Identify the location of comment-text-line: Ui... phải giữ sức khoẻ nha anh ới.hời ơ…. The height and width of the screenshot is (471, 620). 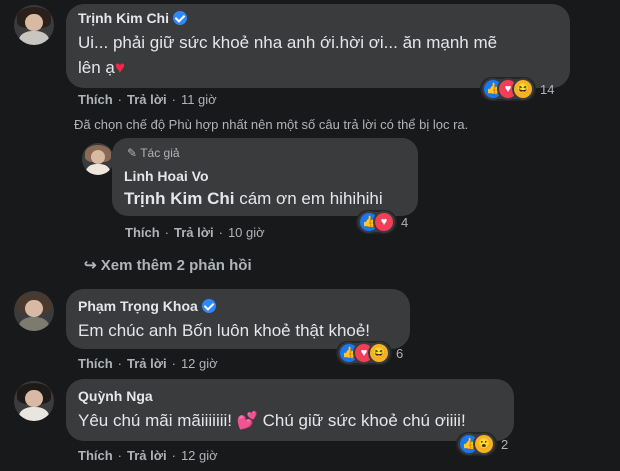
(288, 42).